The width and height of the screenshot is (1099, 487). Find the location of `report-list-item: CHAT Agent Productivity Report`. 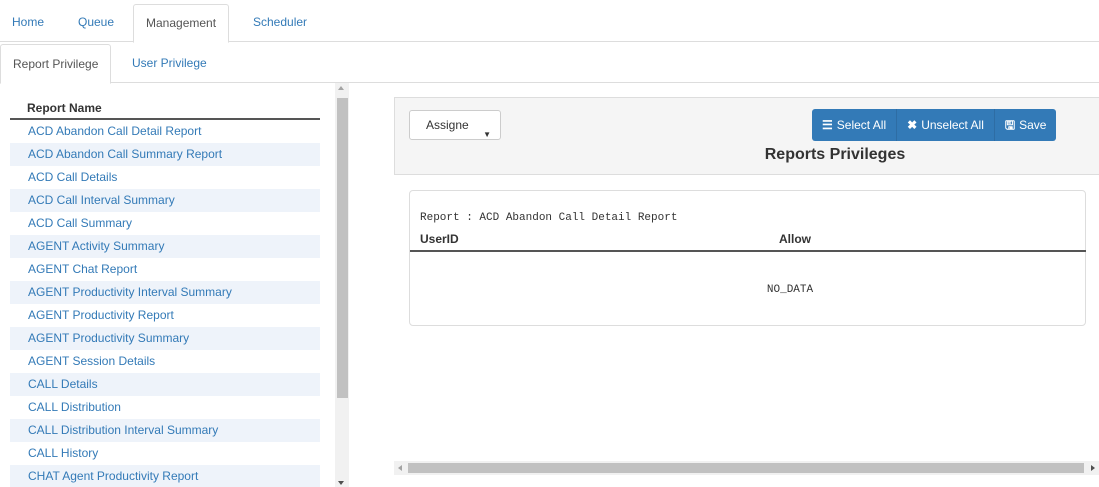

report-list-item: CHAT Agent Productivity Report is located at coordinates (165, 476).